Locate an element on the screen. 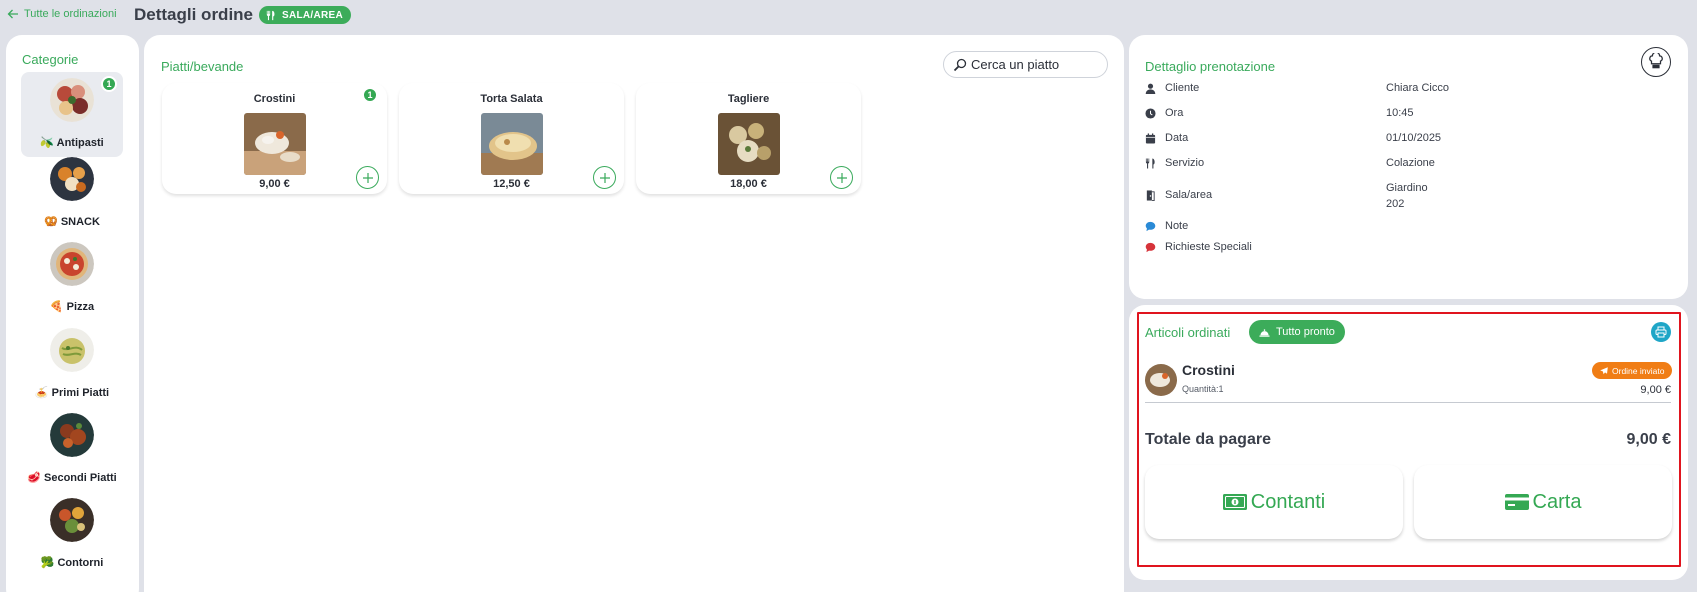  total-value: 9,00 € is located at coordinates (1648, 439).